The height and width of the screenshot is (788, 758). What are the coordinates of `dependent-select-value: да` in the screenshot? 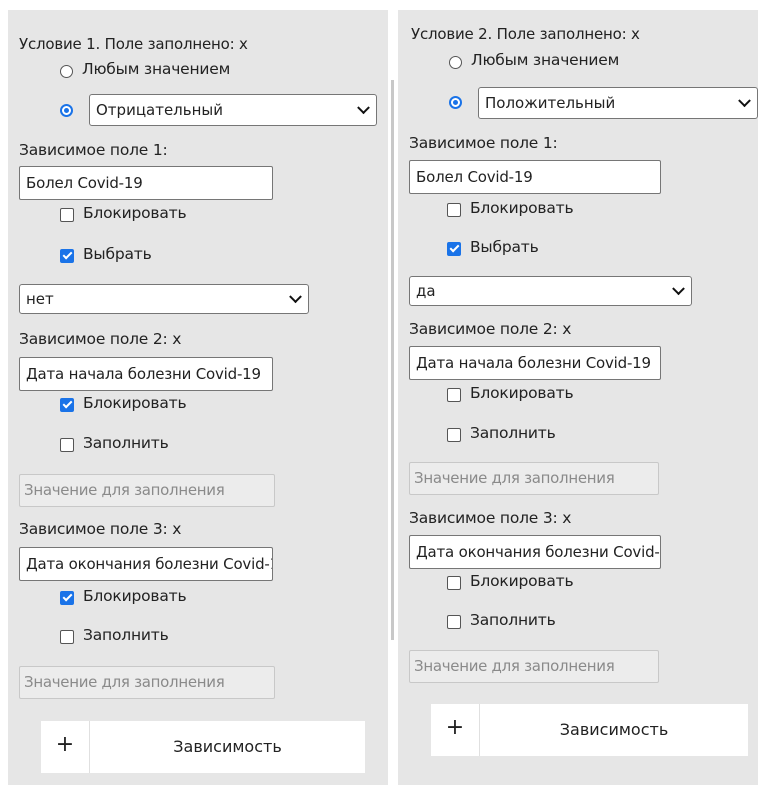 It's located at (426, 291).